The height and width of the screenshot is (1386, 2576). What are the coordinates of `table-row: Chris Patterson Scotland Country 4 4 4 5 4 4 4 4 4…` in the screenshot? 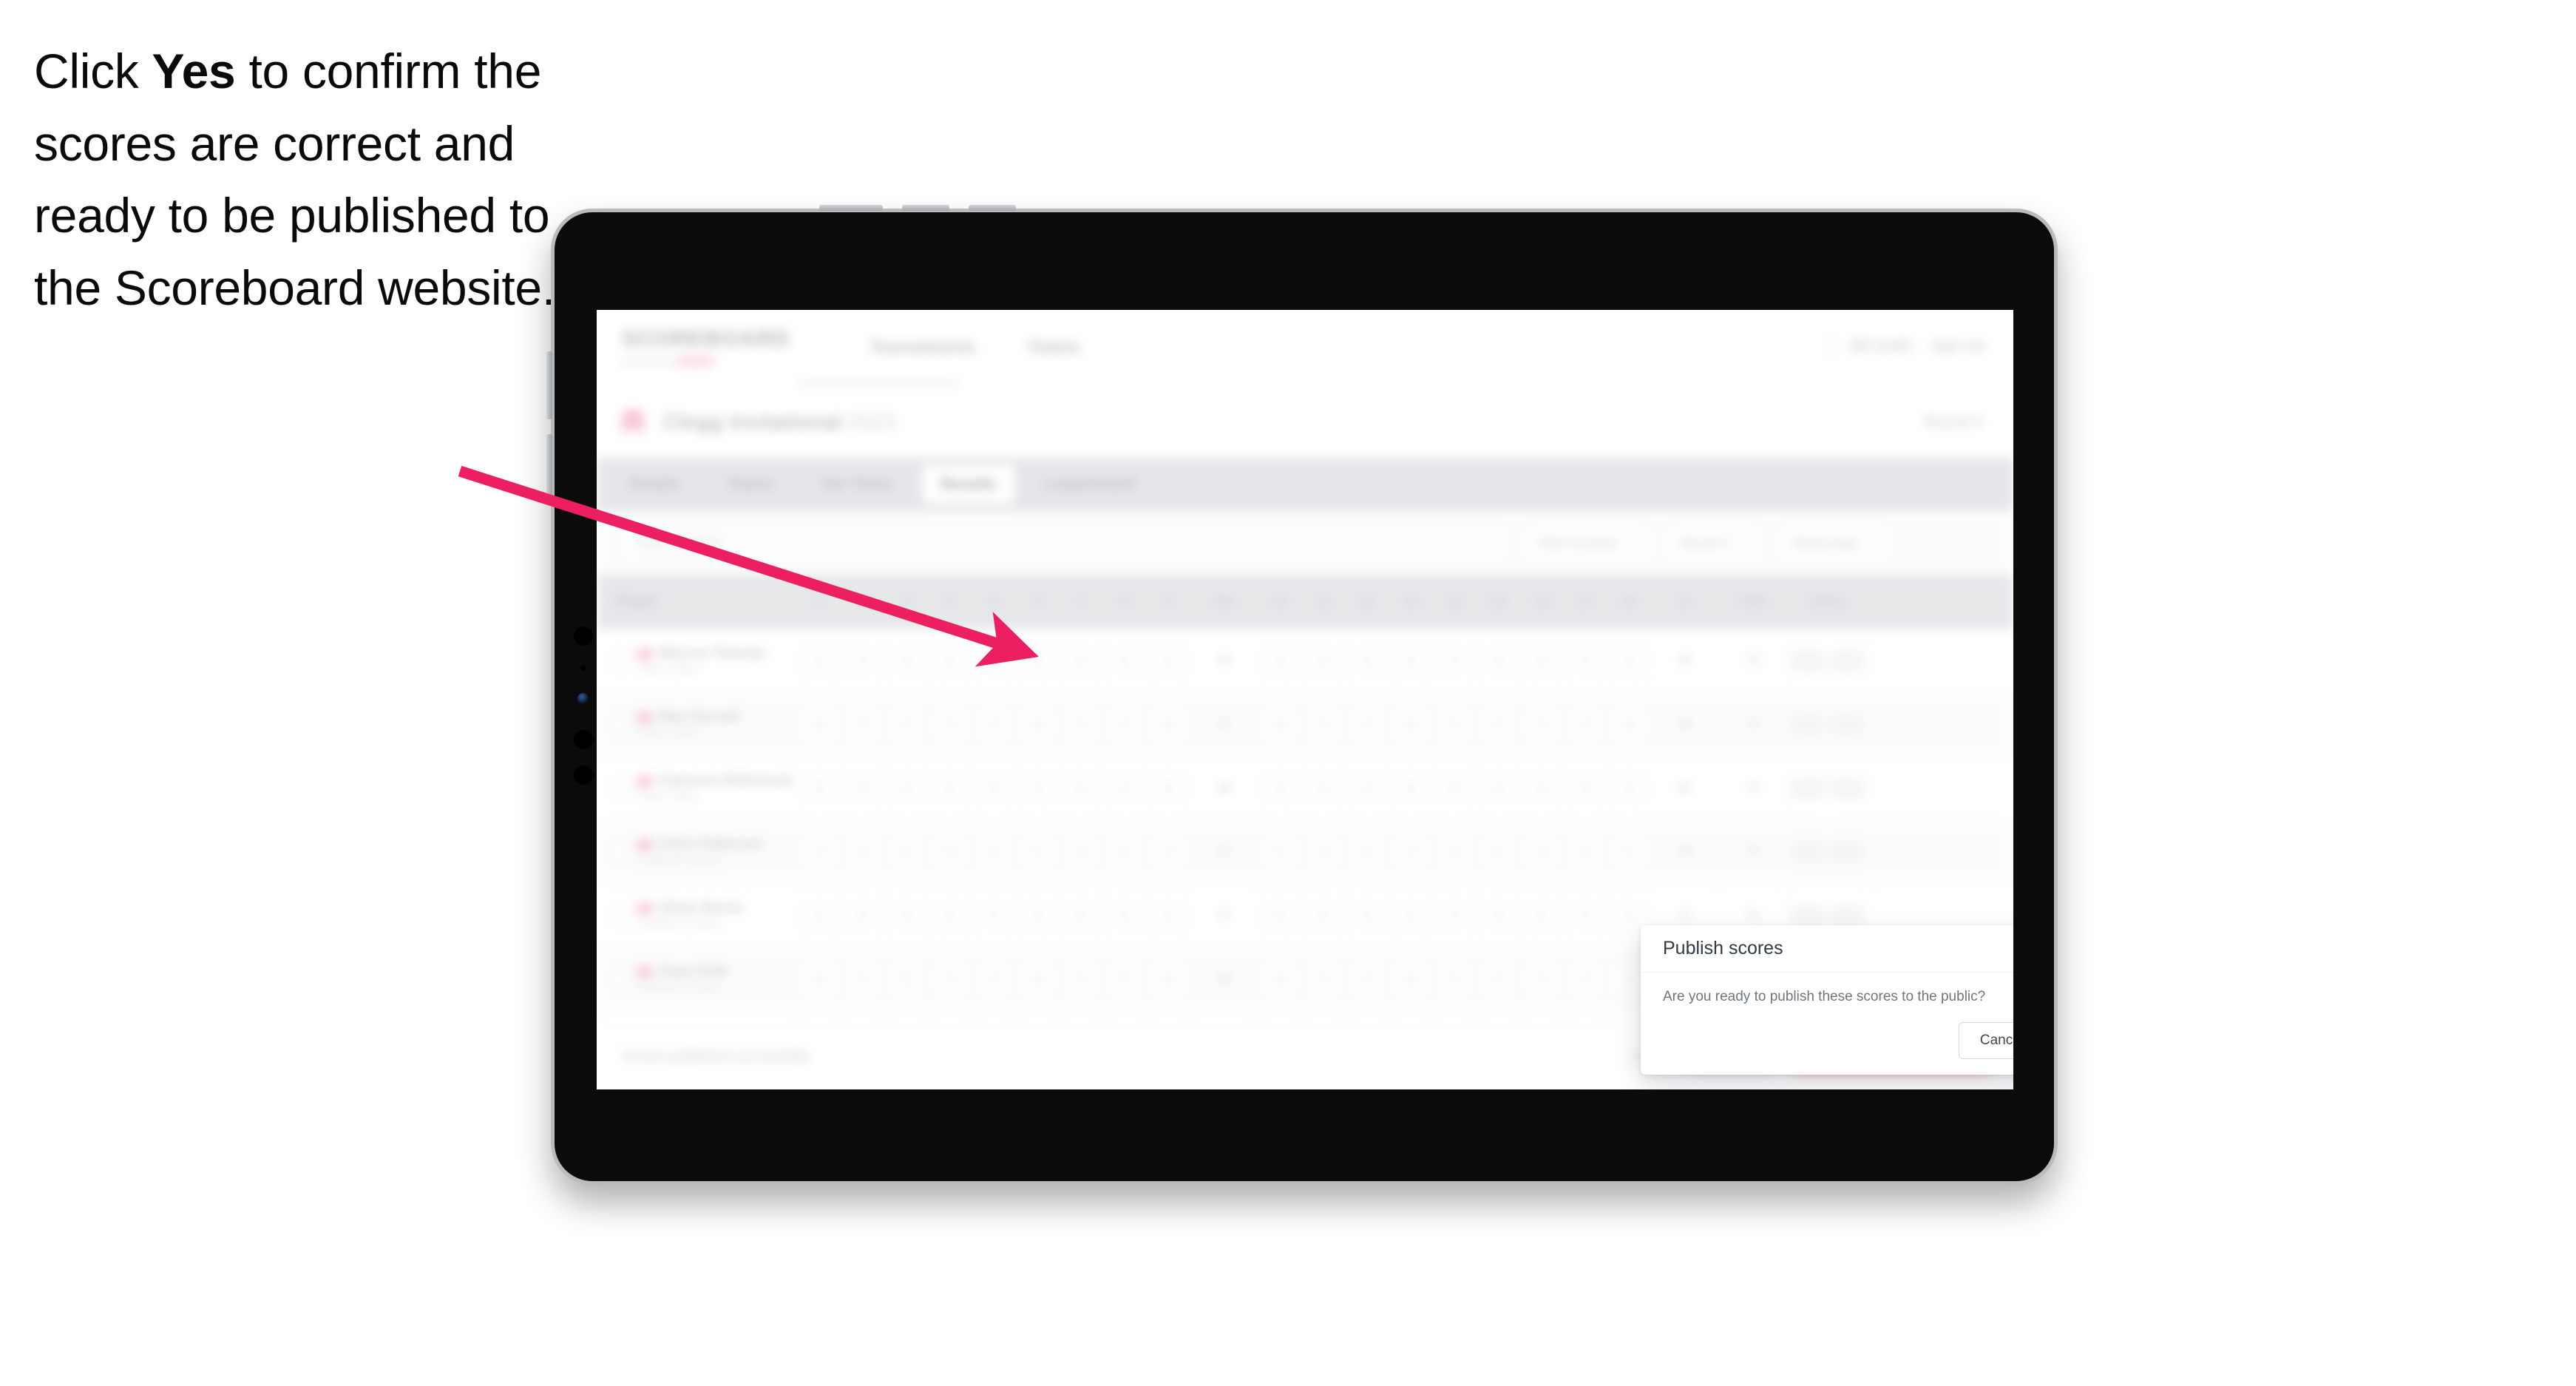 It's located at (1305, 852).